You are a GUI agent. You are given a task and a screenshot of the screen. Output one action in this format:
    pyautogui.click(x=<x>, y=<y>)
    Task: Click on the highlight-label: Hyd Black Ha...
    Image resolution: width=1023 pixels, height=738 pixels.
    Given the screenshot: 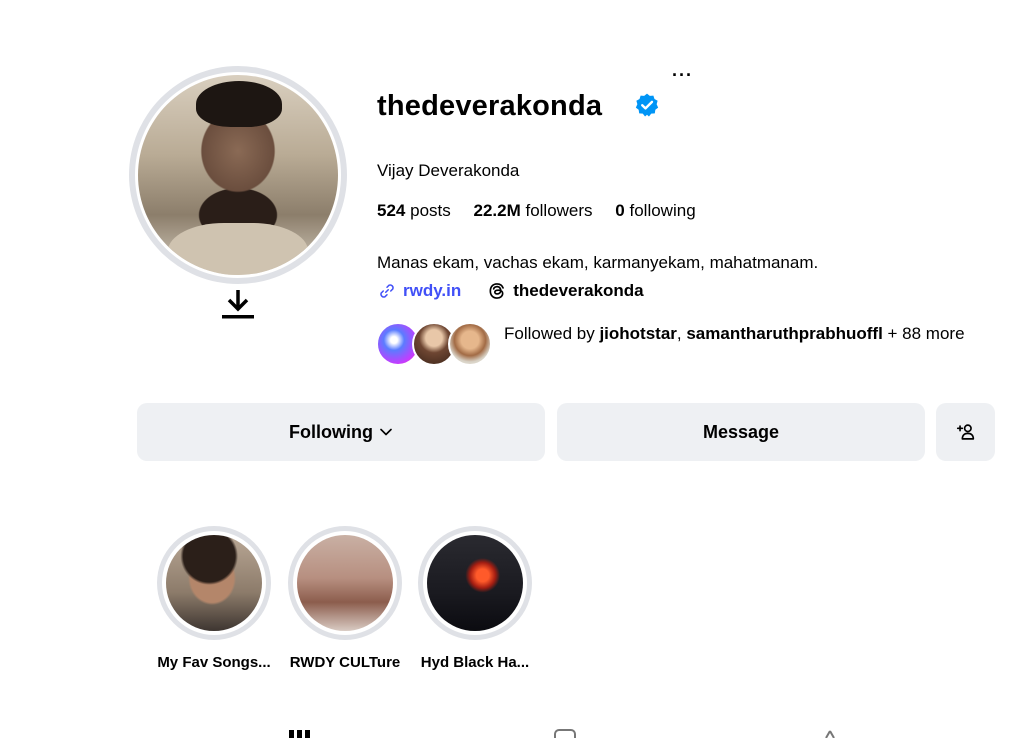 What is the action you would take?
    pyautogui.click(x=475, y=662)
    